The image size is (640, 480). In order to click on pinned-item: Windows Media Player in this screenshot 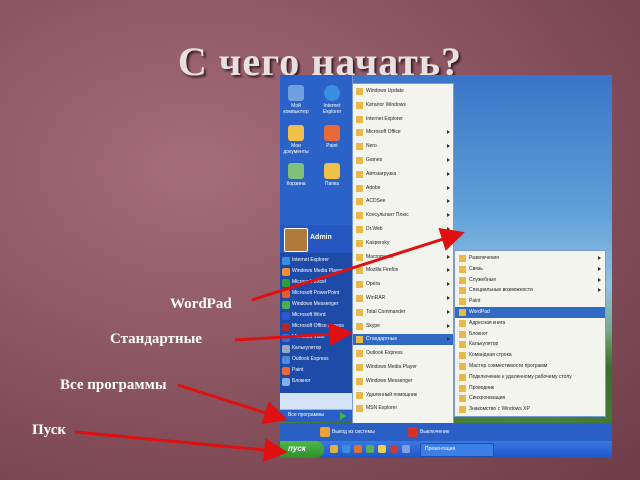, I will do `click(316, 271)`.